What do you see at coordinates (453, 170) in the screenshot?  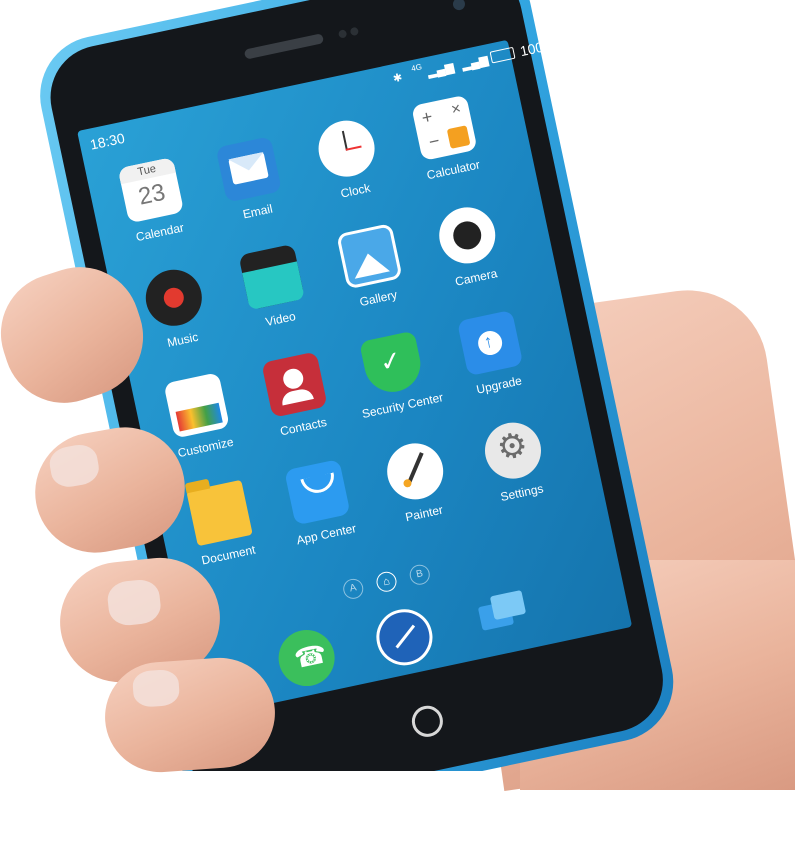 I see `app-label: Calculator` at bounding box center [453, 170].